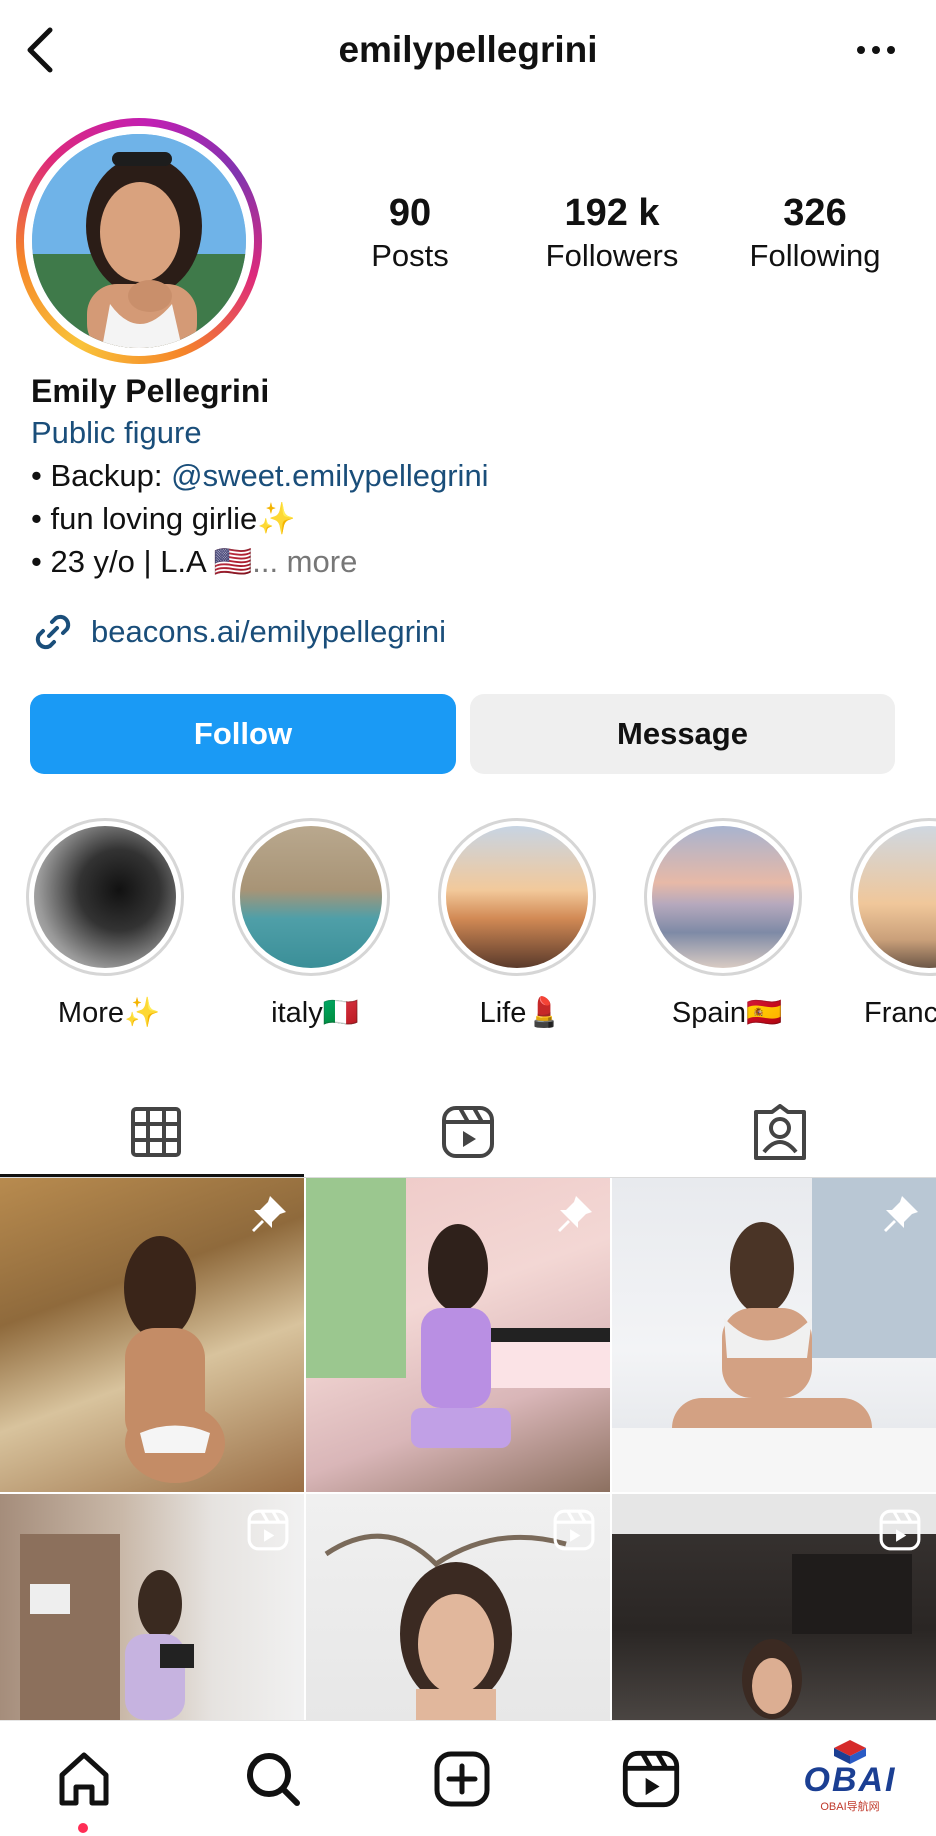 This screenshot has height=1836, width=936. I want to click on watermark-text: OBAI, so click(850, 1780).